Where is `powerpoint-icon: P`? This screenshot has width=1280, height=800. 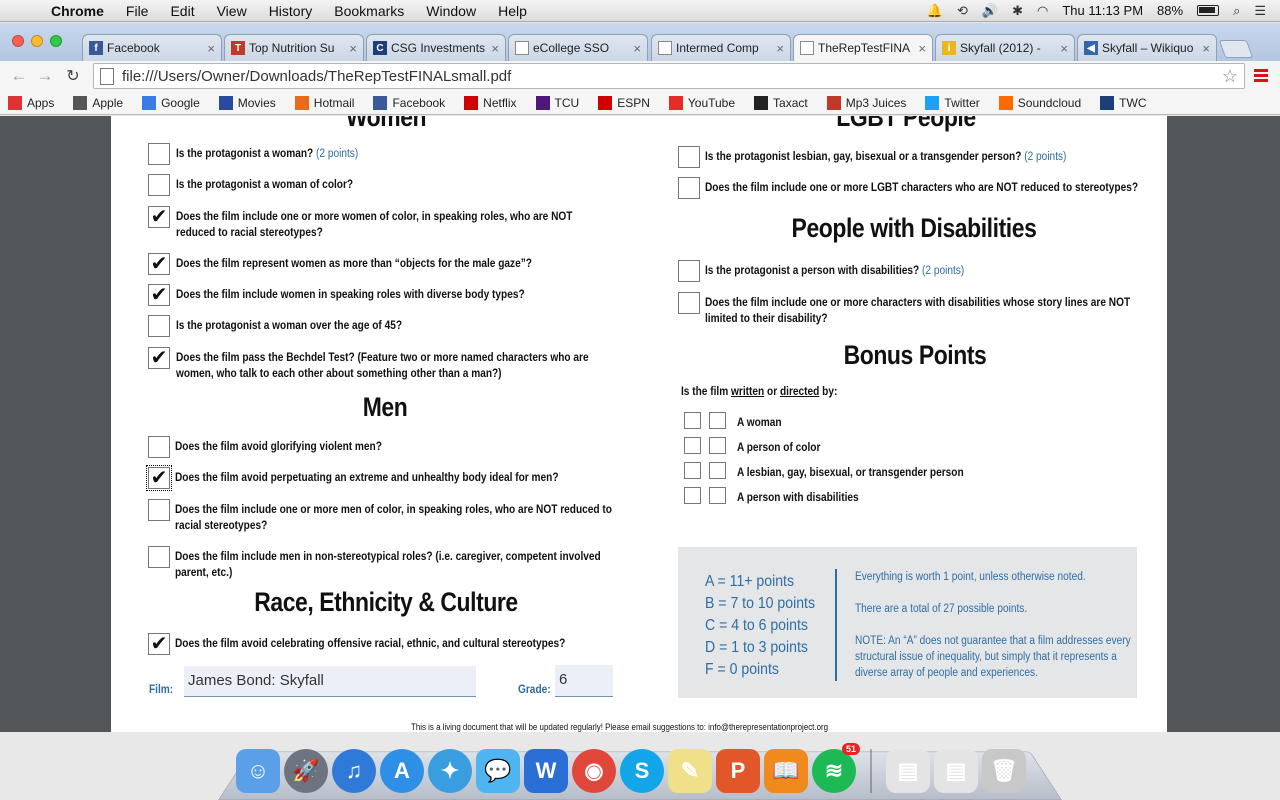
powerpoint-icon: P is located at coordinates (738, 771).